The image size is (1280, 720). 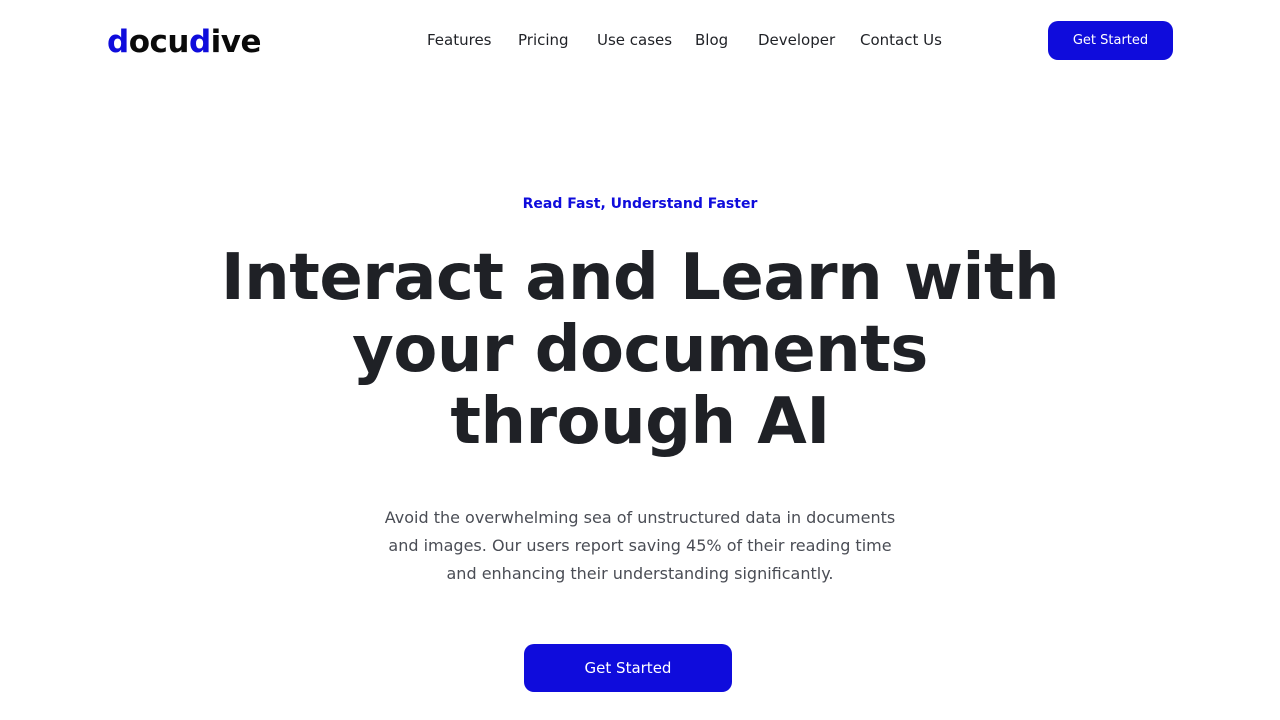 What do you see at coordinates (159, 42) in the screenshot?
I see `logo-letters-ocu: ocu` at bounding box center [159, 42].